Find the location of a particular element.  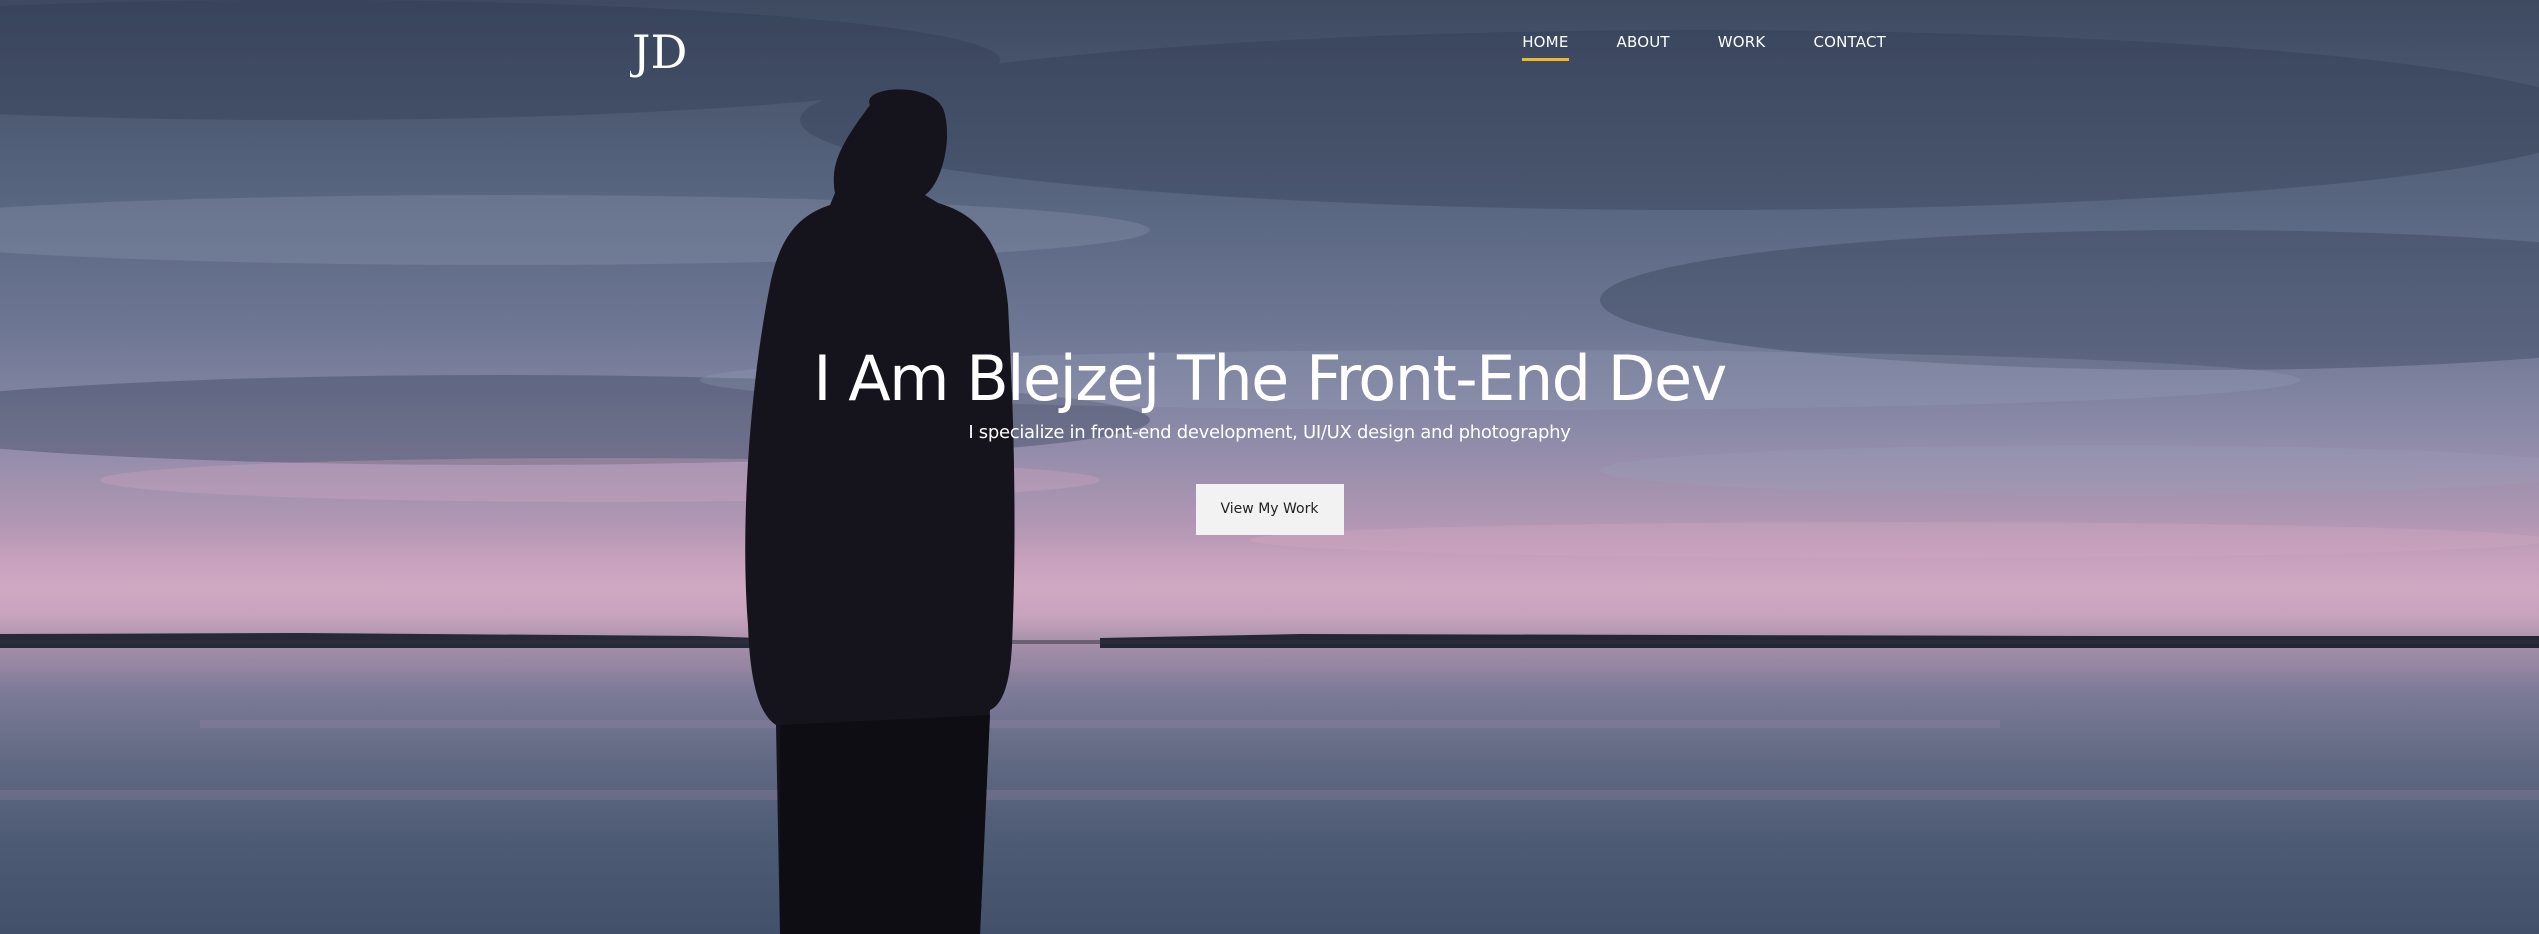

jd-logo: JD is located at coordinates (665, 50).